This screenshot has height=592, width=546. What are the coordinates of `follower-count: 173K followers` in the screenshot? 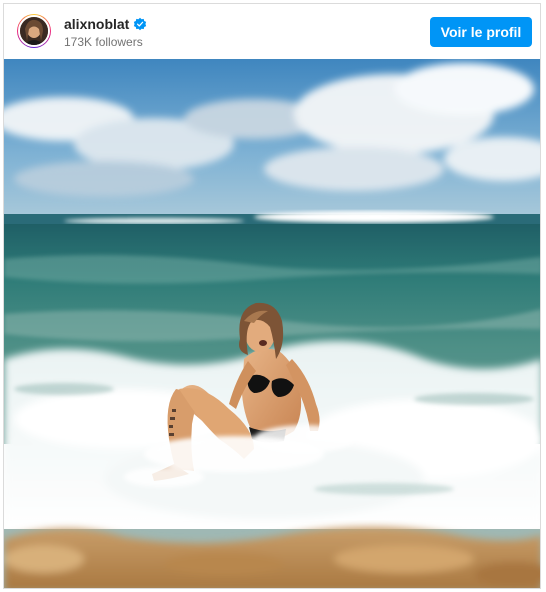 It's located at (103, 42).